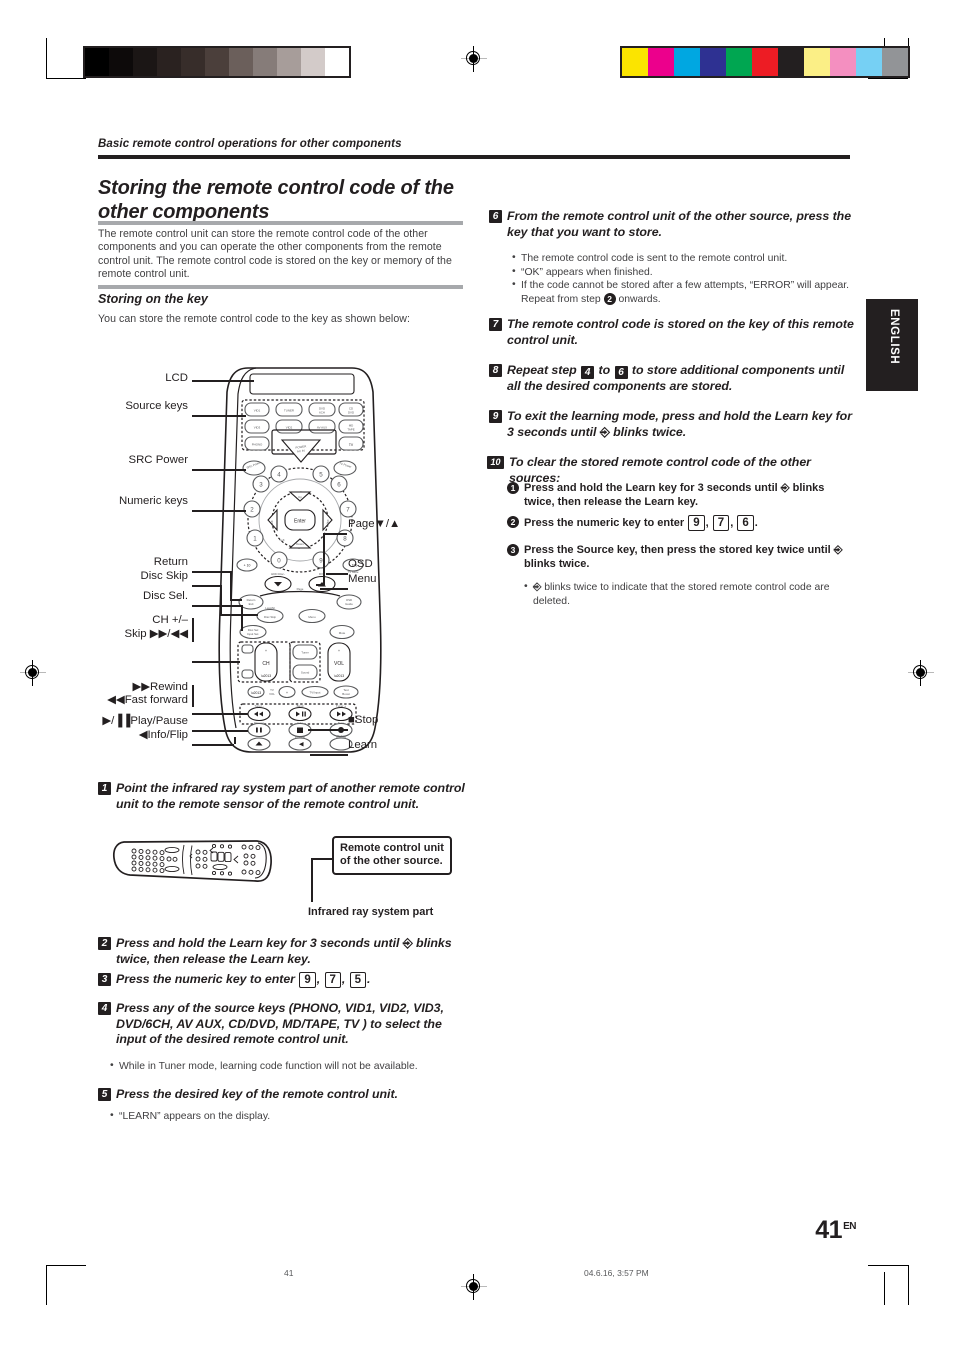  What do you see at coordinates (474, 1287) in the screenshot?
I see `registration-mark-bottom` at bounding box center [474, 1287].